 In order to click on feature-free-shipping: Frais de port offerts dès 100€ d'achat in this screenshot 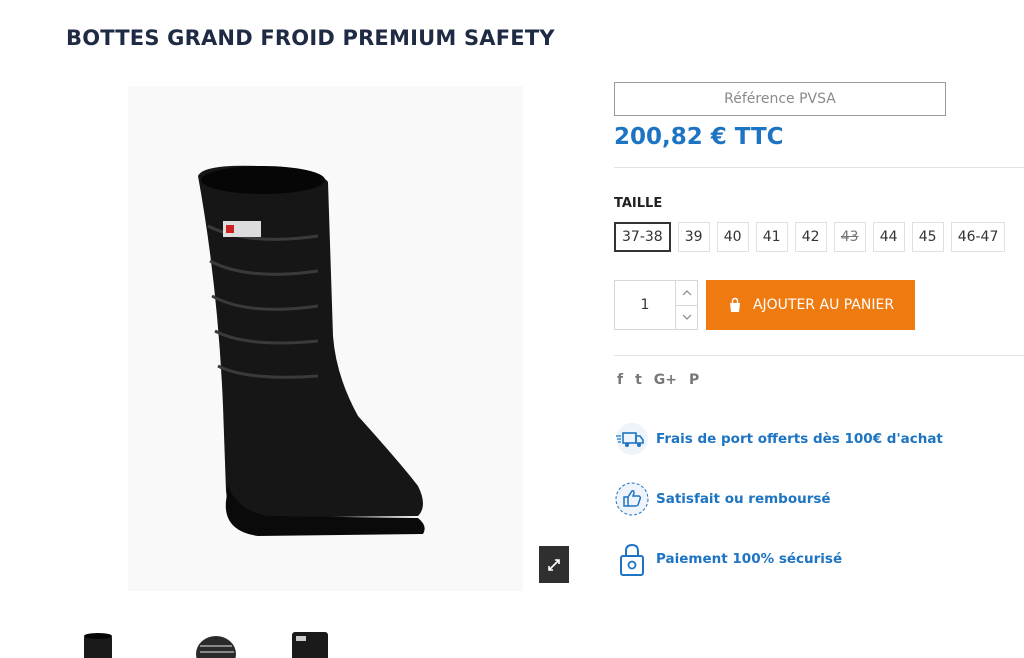, I will do `click(778, 439)`.